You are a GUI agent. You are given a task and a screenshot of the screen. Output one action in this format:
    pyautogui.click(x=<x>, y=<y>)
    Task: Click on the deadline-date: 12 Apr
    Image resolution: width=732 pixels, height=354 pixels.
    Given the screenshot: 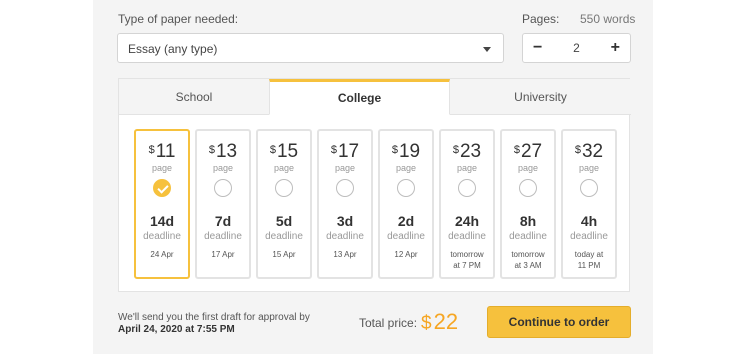 What is the action you would take?
    pyautogui.click(x=406, y=254)
    